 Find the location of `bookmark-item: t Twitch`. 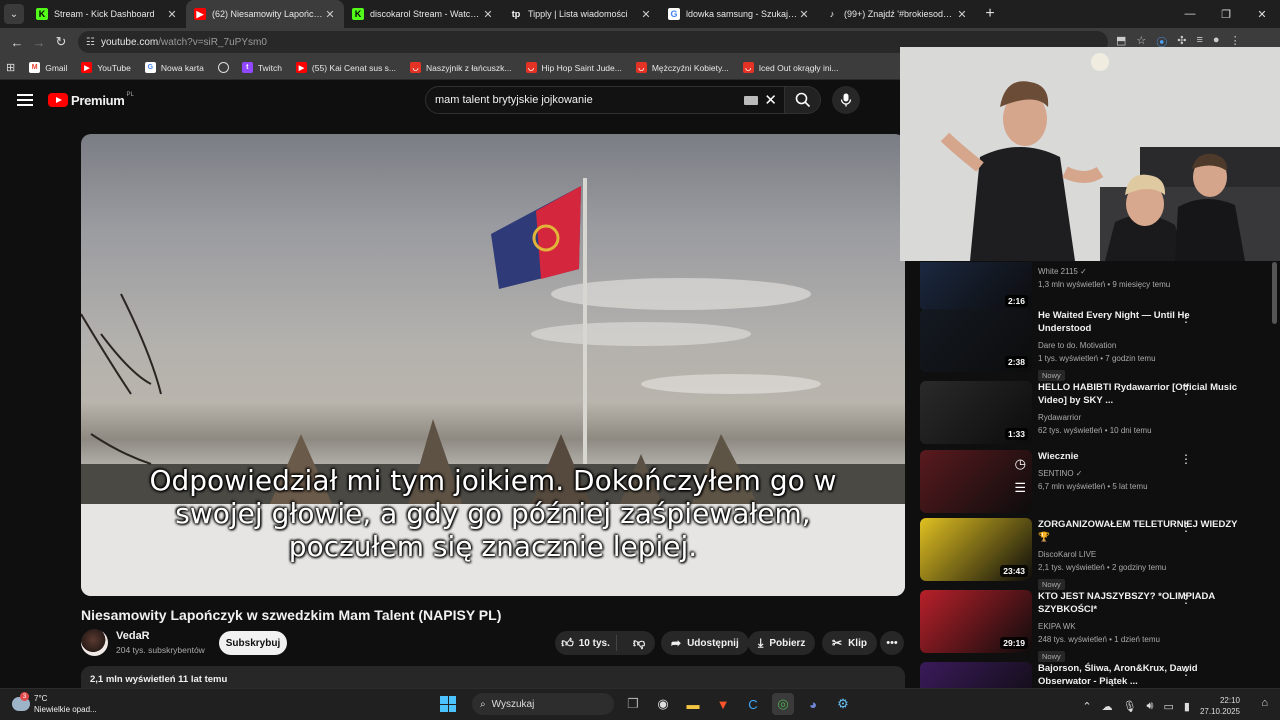

bookmark-item: t Twitch is located at coordinates (261, 67).